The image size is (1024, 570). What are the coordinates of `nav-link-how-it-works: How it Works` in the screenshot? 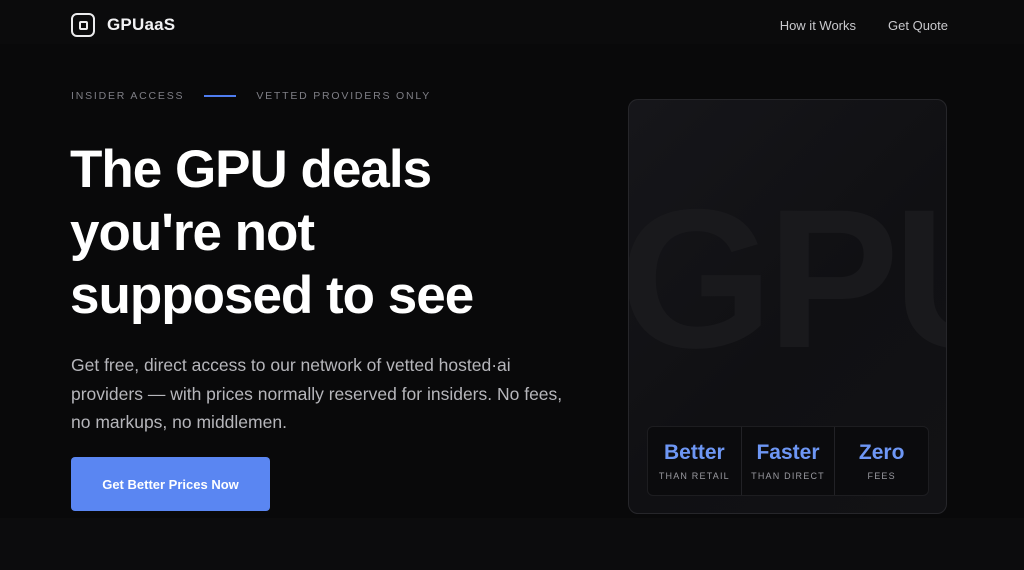 It's located at (818, 25).